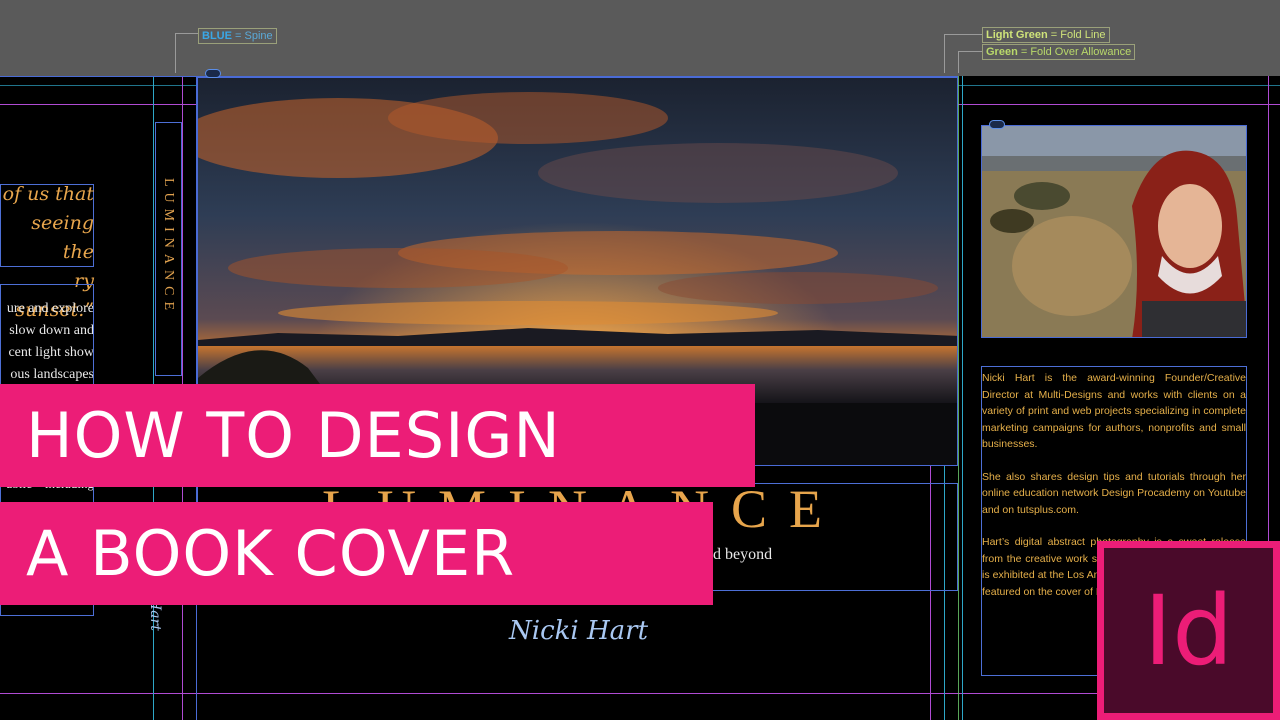 The height and width of the screenshot is (720, 1280). Describe the element at coordinates (743, 554) in the screenshot. I see `cover-subtitle: d beyond` at that location.